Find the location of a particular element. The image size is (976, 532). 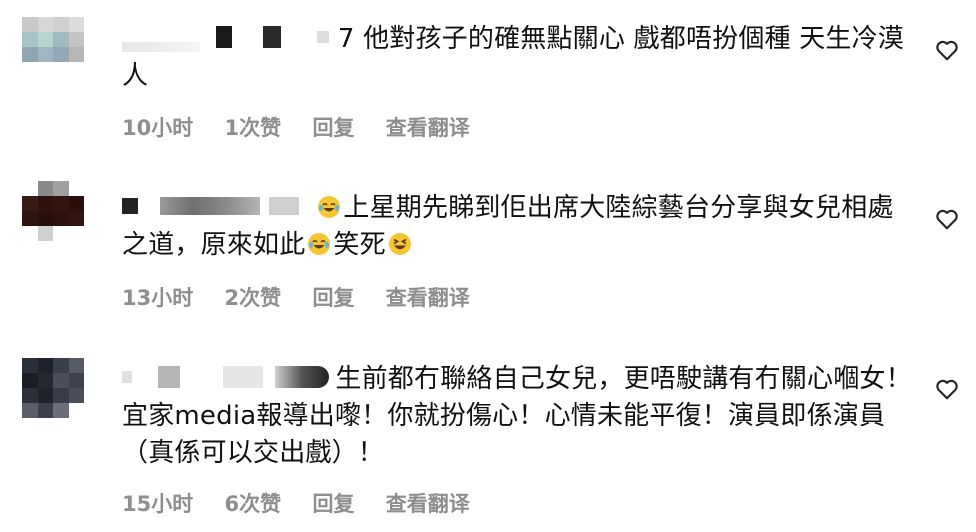

like-count: 2次赞 is located at coordinates (253, 297).